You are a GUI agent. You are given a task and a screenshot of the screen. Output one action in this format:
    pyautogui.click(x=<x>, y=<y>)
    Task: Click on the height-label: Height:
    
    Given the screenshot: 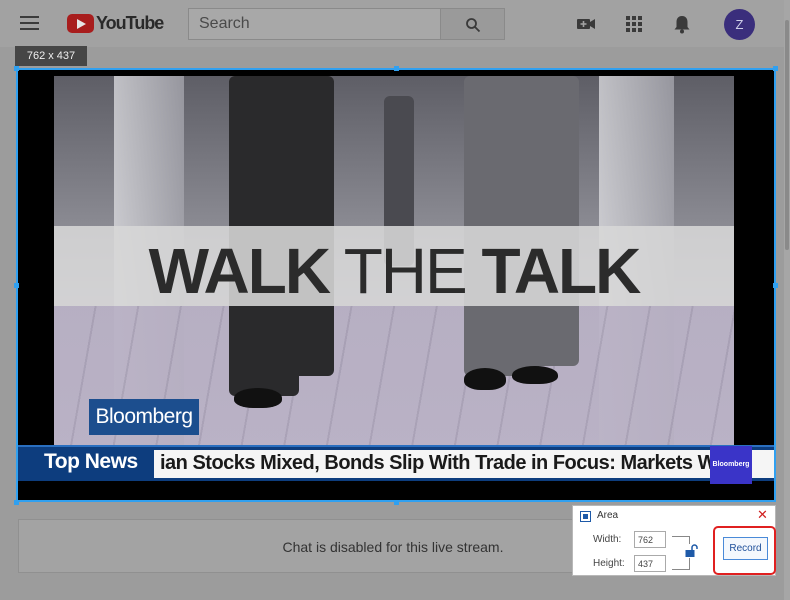 What is the action you would take?
    pyautogui.click(x=609, y=563)
    